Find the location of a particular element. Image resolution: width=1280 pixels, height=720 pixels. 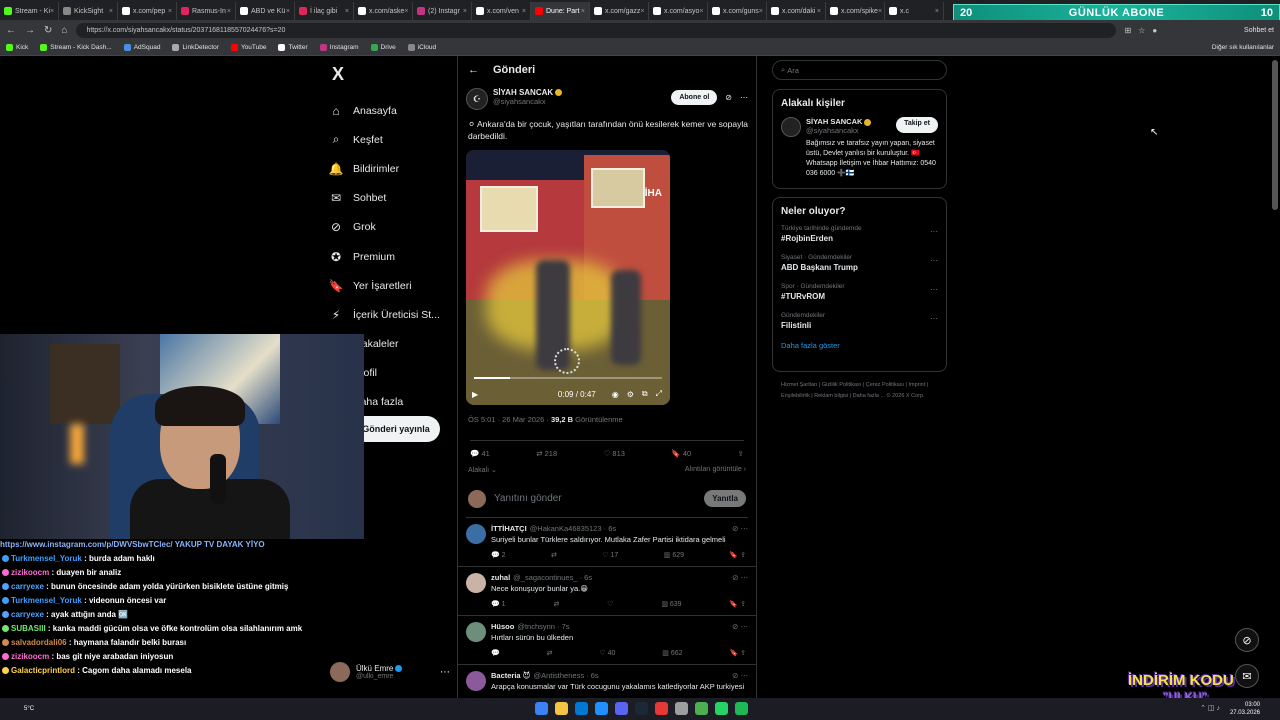

bookmark-item: Drive is located at coordinates (383, 47).